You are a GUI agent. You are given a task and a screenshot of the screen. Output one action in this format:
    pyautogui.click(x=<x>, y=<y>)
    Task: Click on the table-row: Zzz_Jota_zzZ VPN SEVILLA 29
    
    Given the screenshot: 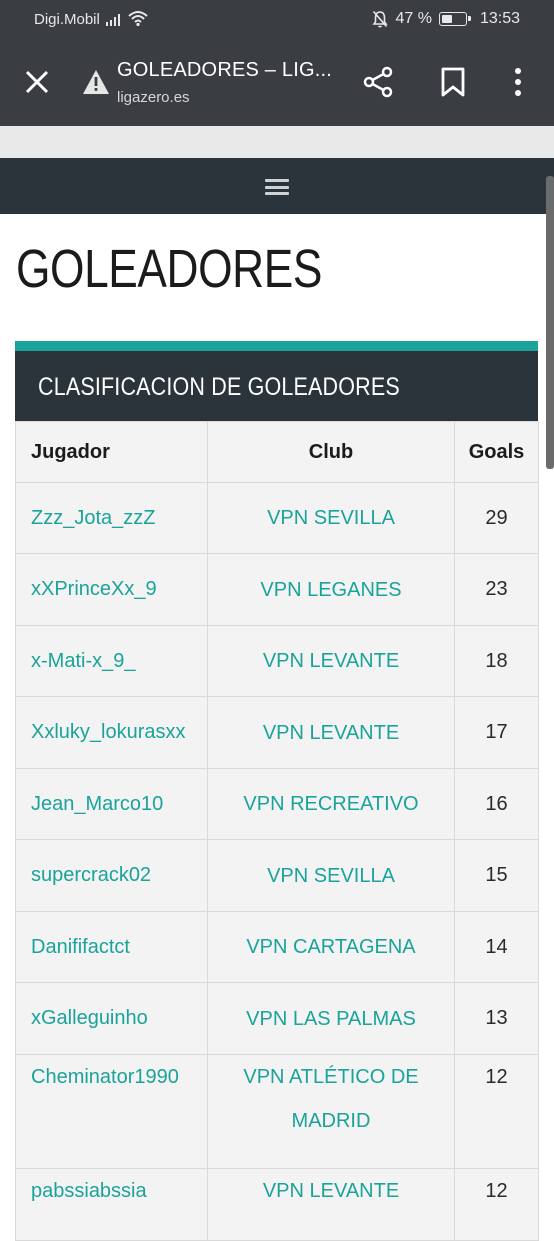 What is the action you would take?
    pyautogui.click(x=277, y=518)
    